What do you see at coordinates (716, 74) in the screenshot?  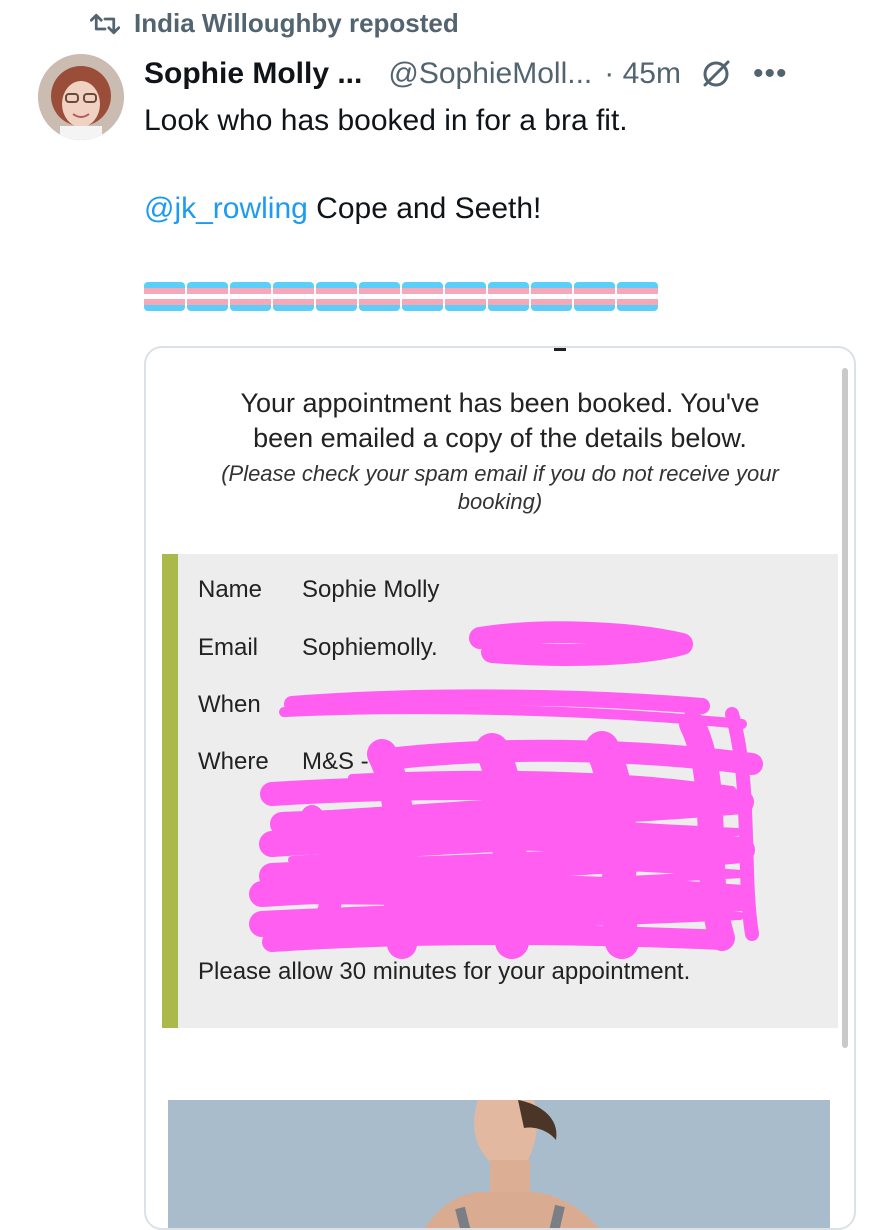 I see `grok-icon` at bounding box center [716, 74].